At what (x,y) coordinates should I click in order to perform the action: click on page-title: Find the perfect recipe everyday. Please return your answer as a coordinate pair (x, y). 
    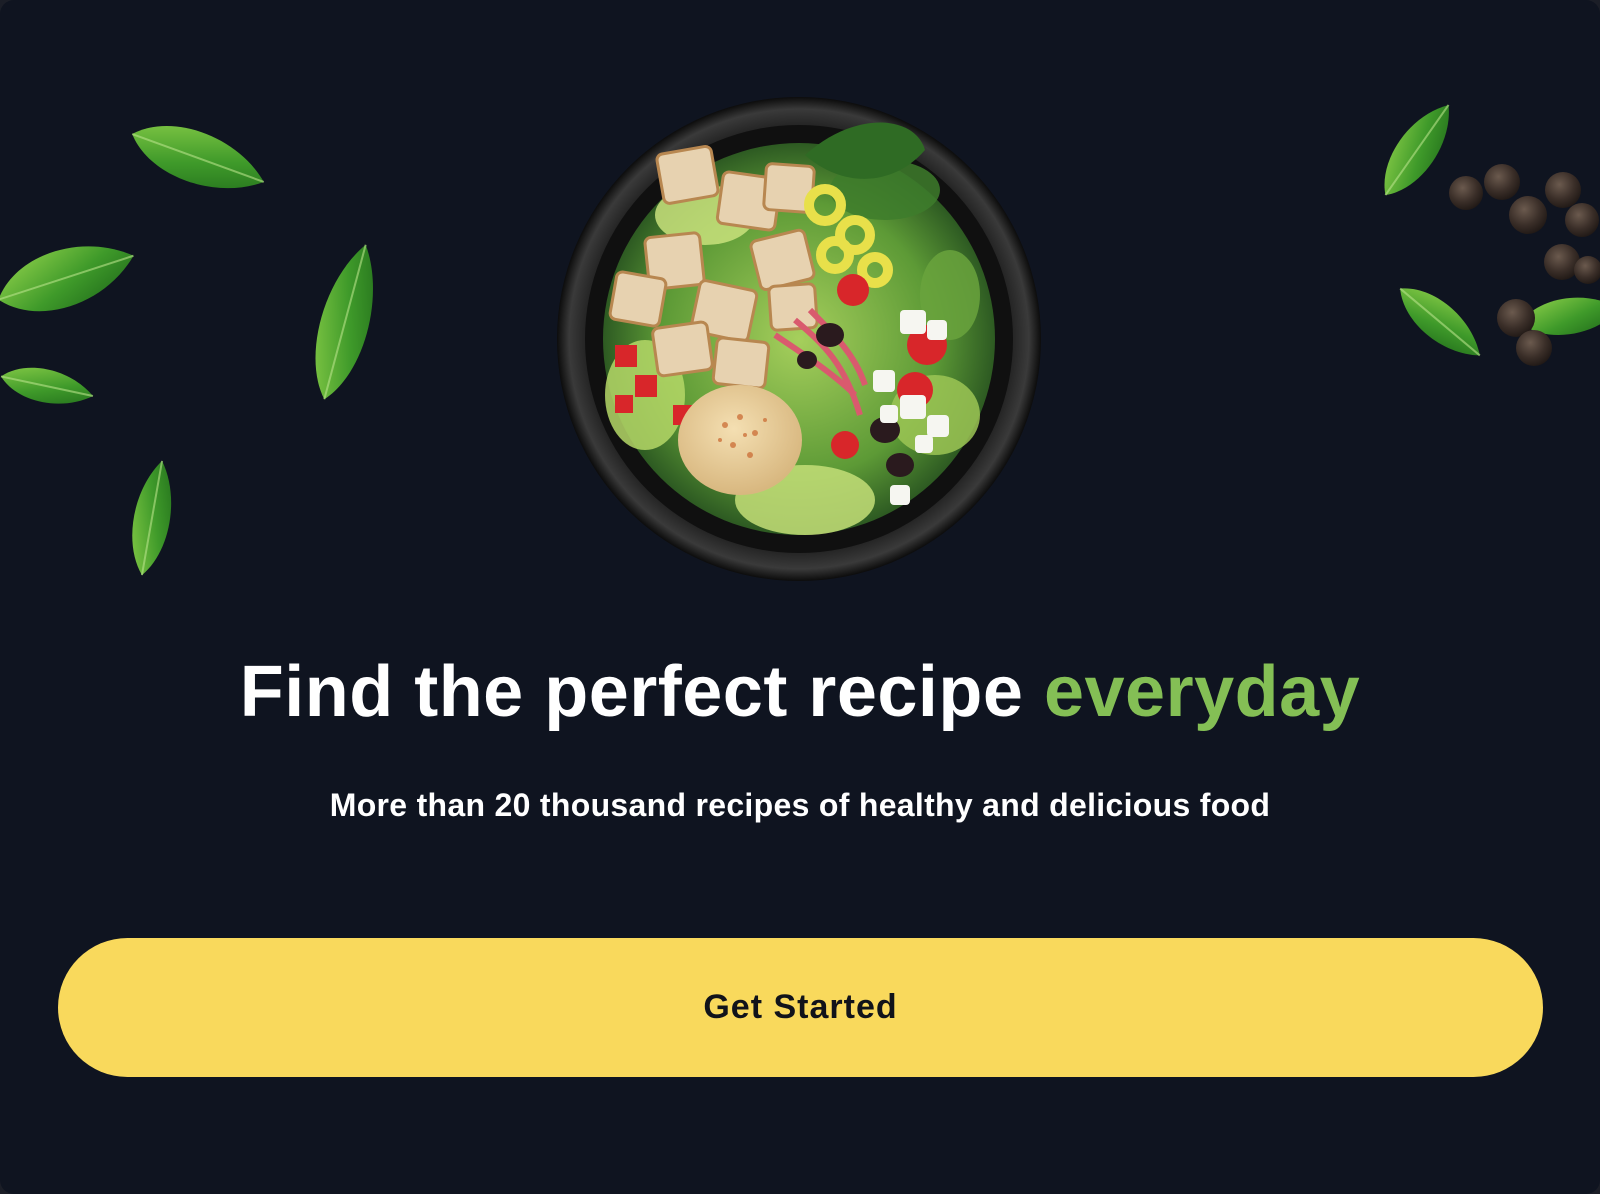
    Looking at the image, I should click on (800, 692).